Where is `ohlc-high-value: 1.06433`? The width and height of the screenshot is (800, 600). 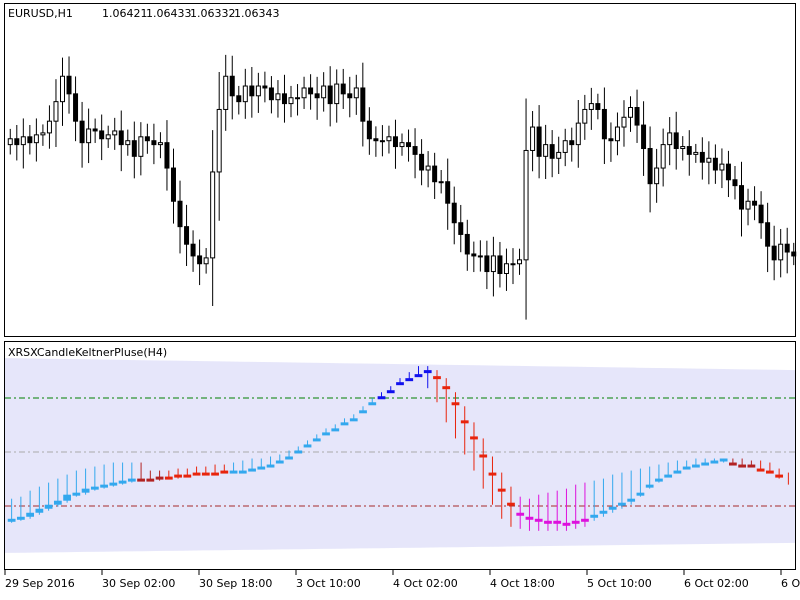
ohlc-high-value: 1.06433 is located at coordinates (169, 13).